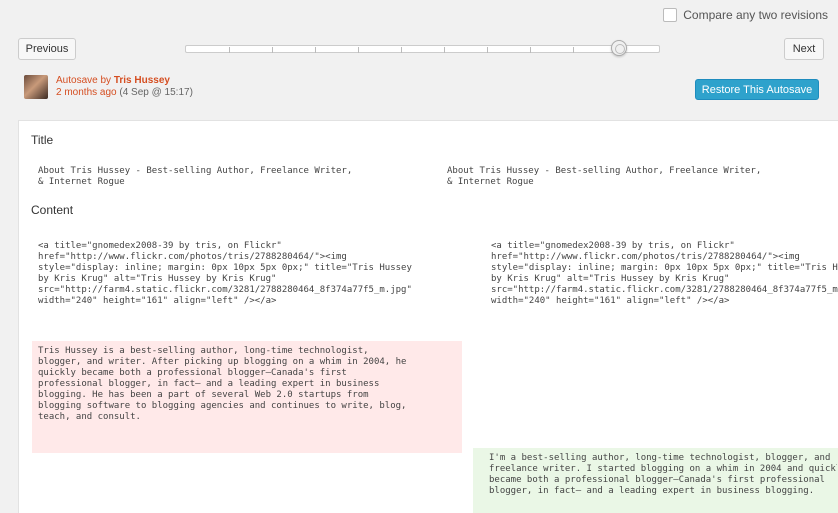 The height and width of the screenshot is (513, 838). What do you see at coordinates (757, 89) in the screenshot?
I see `restore-autosave-button: Restore This Autosave` at bounding box center [757, 89].